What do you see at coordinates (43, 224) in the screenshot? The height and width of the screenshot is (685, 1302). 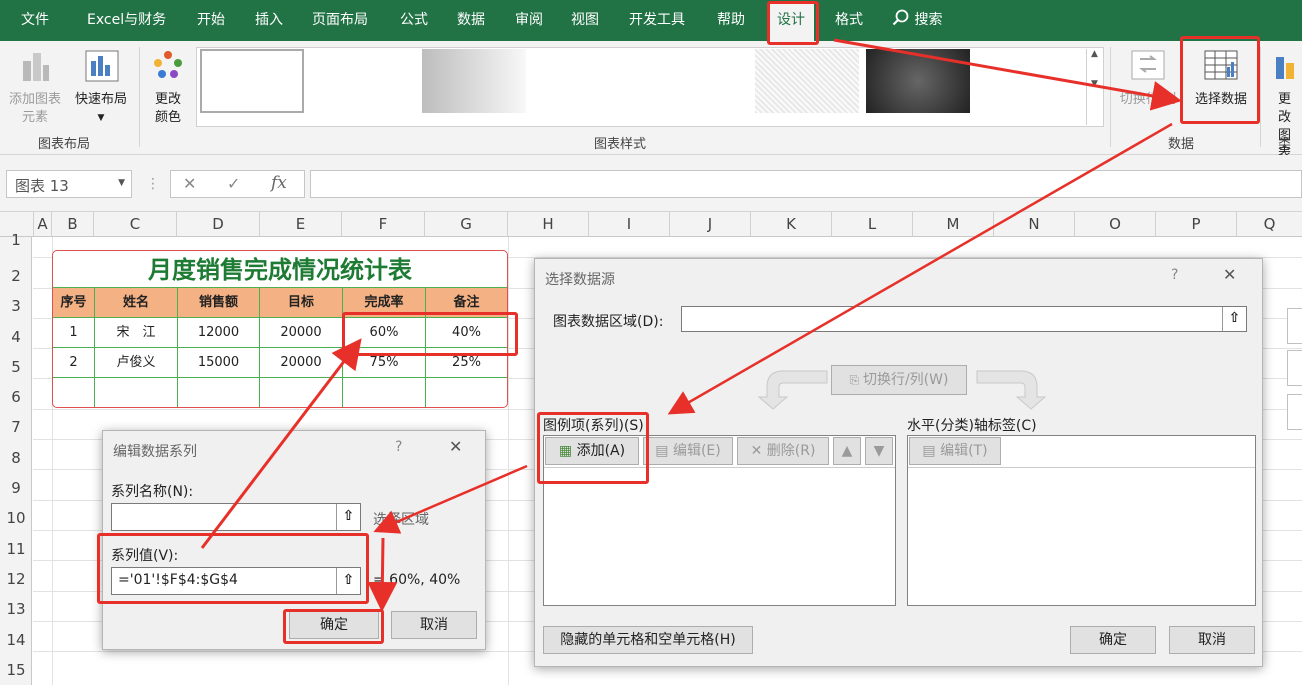 I see `column-header: A` at bounding box center [43, 224].